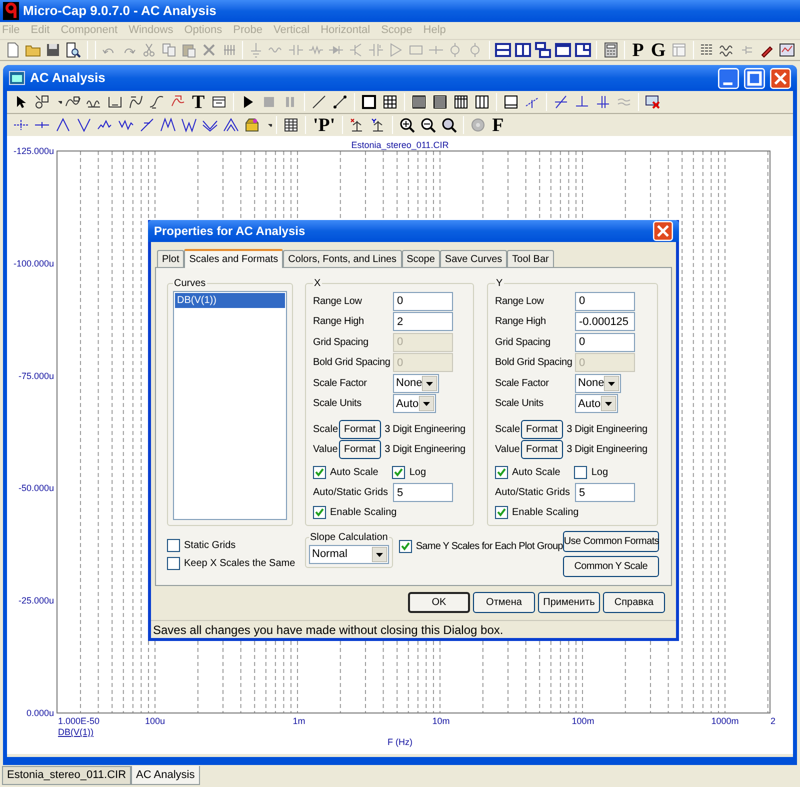 The width and height of the screenshot is (800, 787). What do you see at coordinates (84, 125) in the screenshot?
I see `valley-icon` at bounding box center [84, 125].